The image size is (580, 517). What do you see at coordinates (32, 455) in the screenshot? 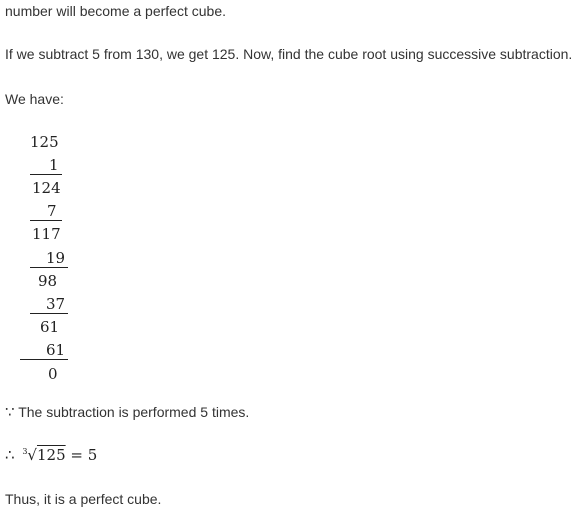
I see `radical-sign: √` at bounding box center [32, 455].